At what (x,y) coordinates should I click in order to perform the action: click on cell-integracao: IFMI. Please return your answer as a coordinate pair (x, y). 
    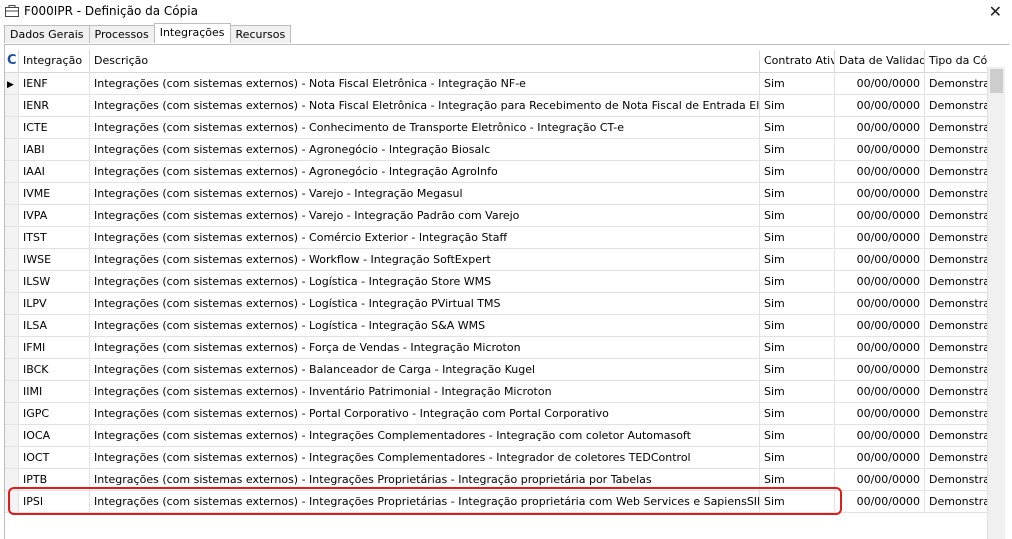
    Looking at the image, I should click on (54, 347).